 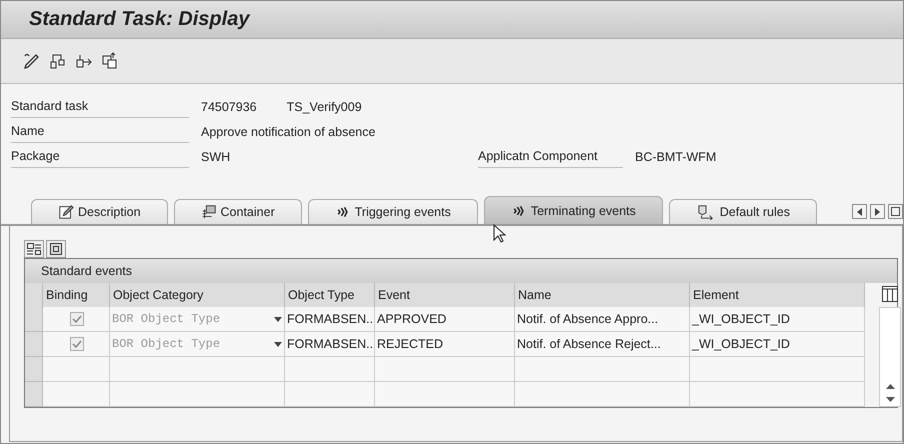 I want to click on scroll-down-icon, so click(x=890, y=399).